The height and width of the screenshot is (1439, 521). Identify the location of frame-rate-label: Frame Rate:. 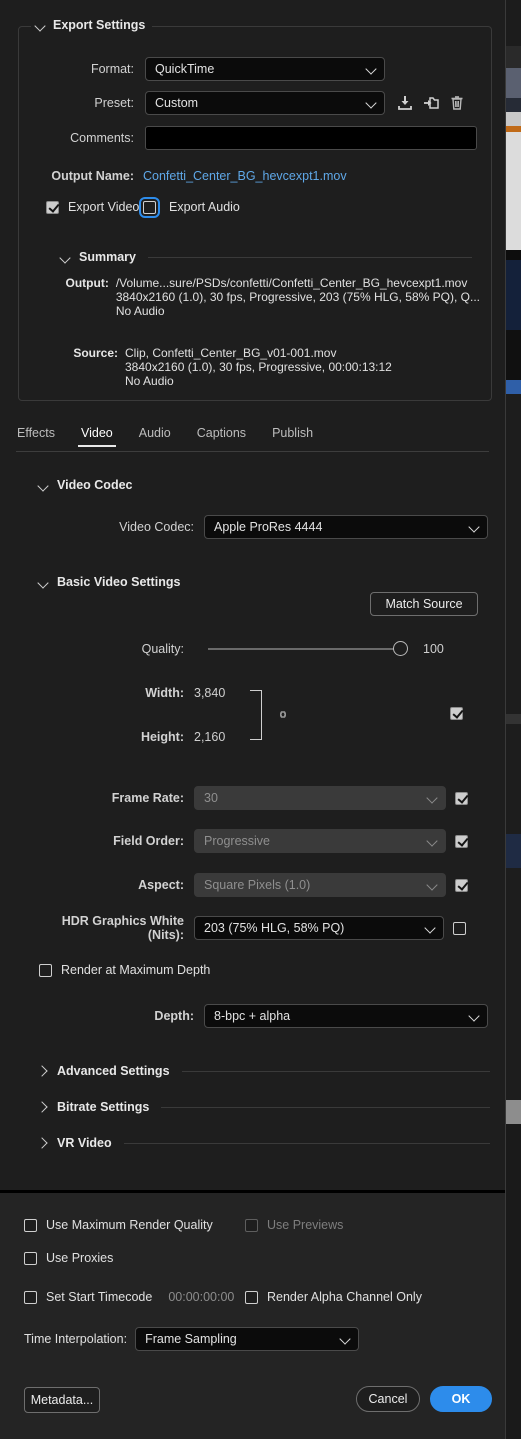
(147, 798).